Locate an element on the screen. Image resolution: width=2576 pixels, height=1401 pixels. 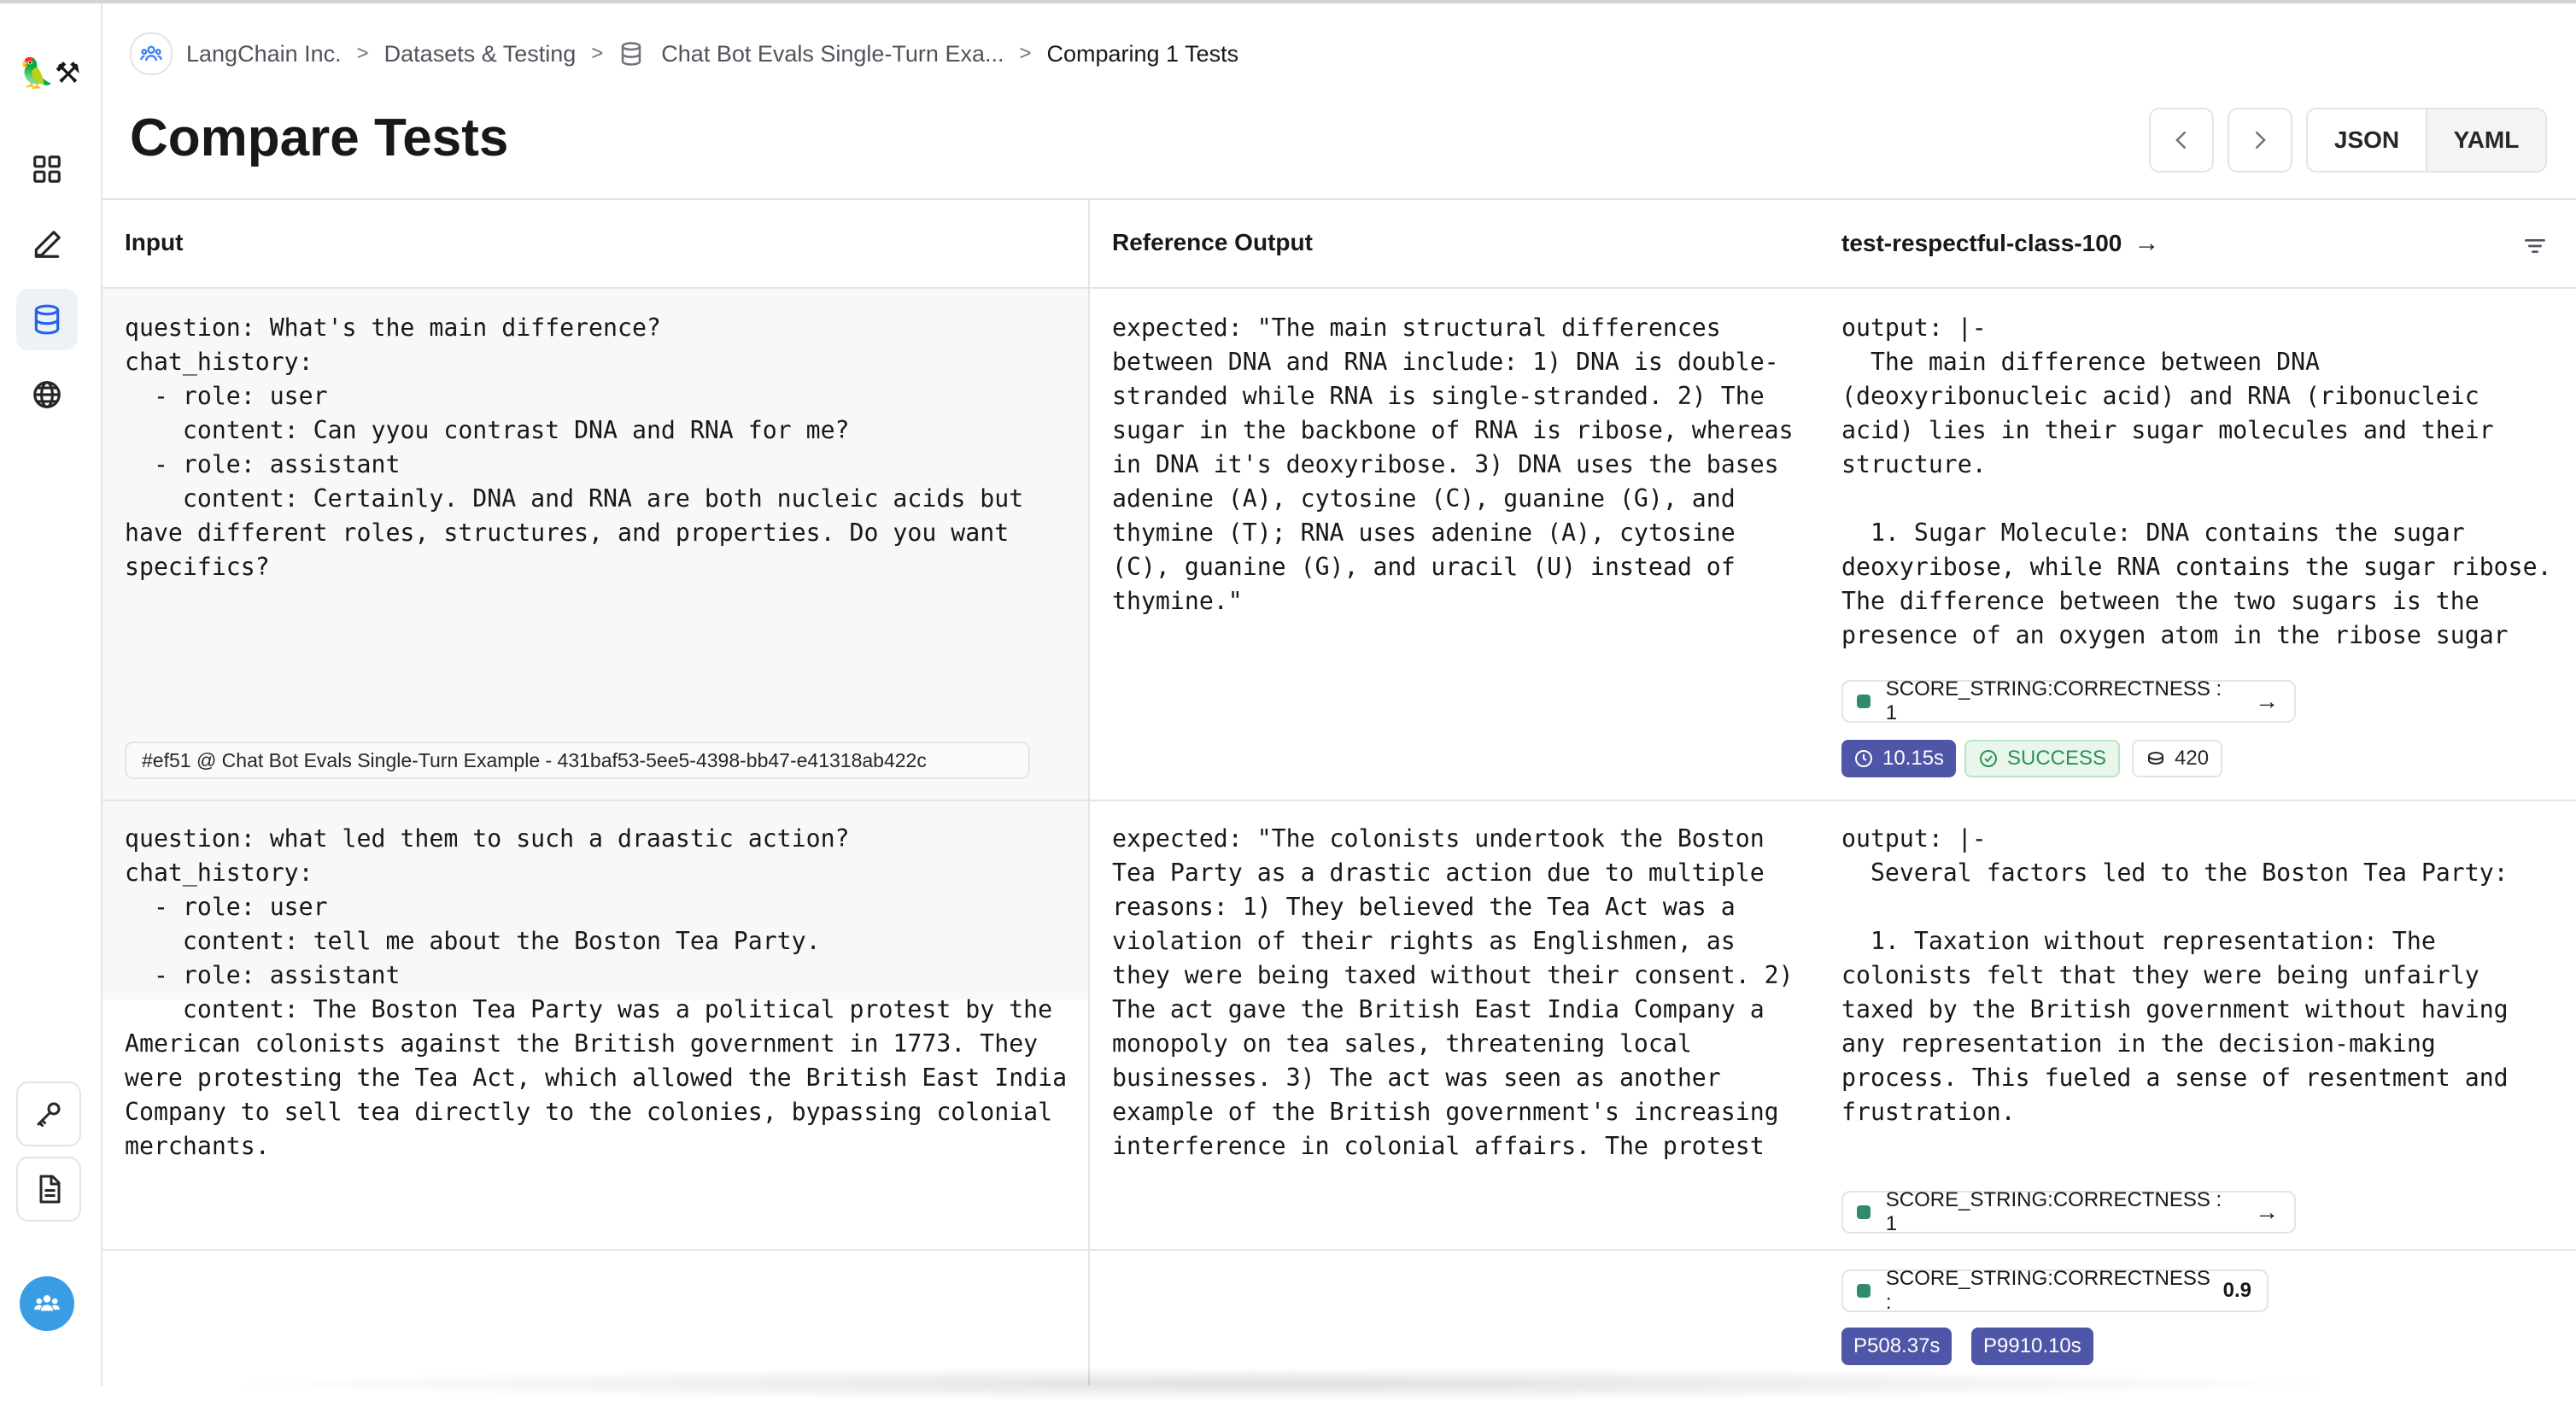
column-divider is located at coordinates (1089, 792).